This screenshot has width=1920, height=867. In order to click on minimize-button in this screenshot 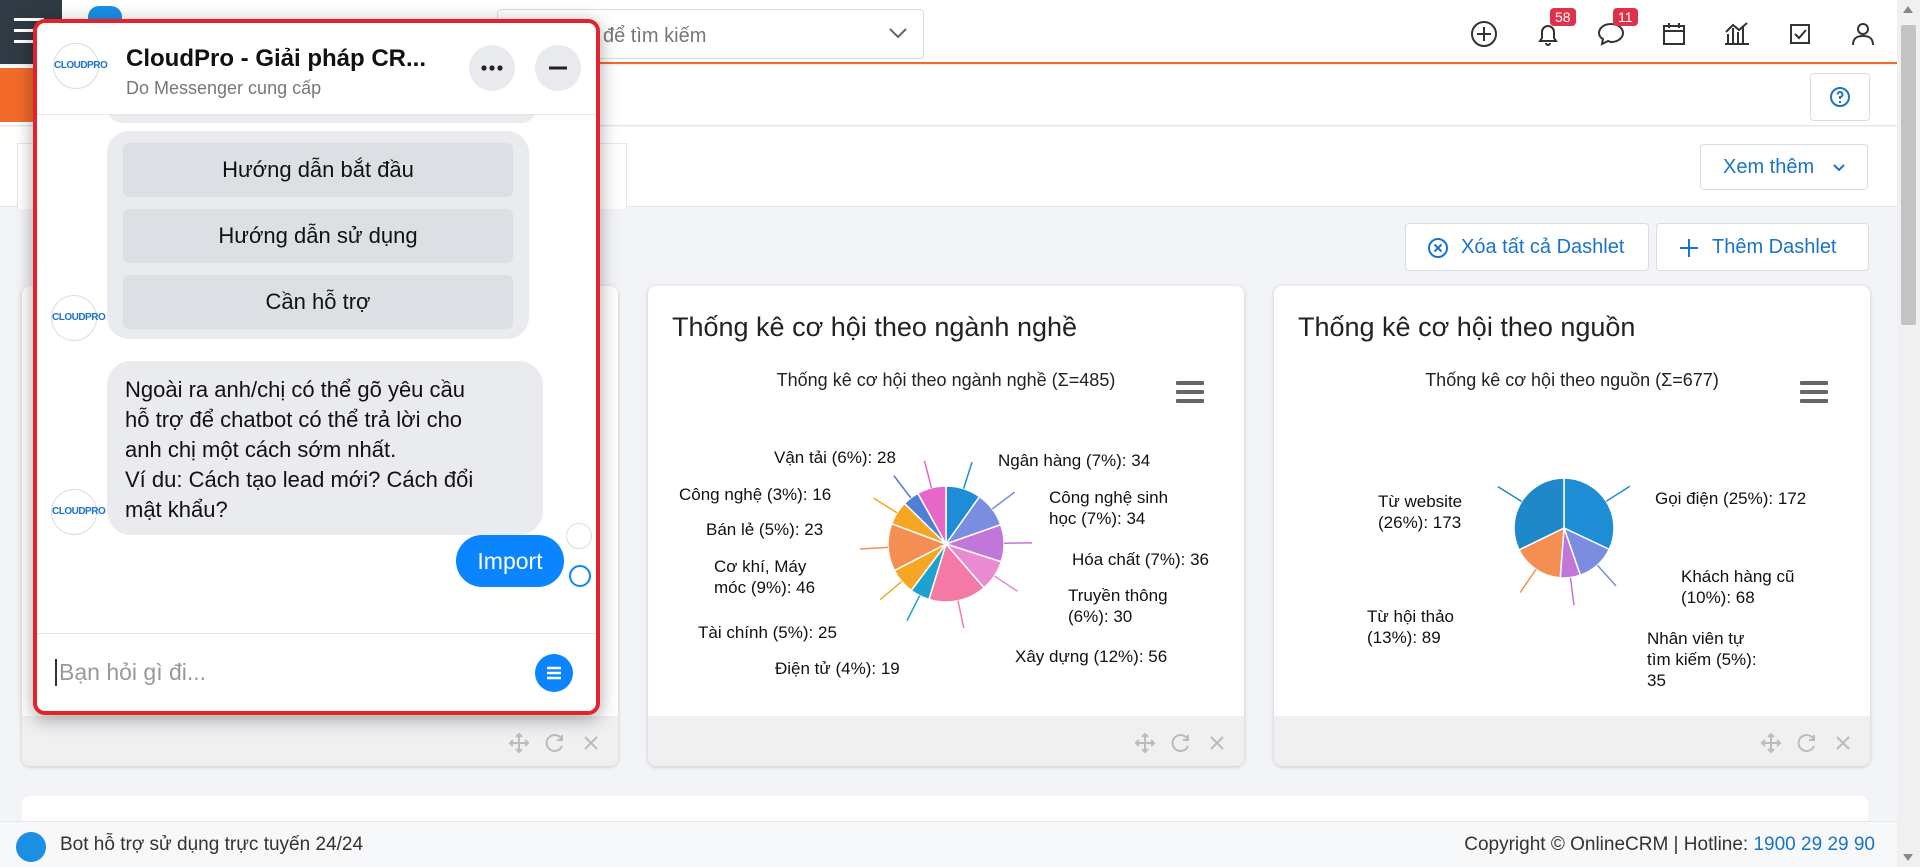, I will do `click(558, 68)`.